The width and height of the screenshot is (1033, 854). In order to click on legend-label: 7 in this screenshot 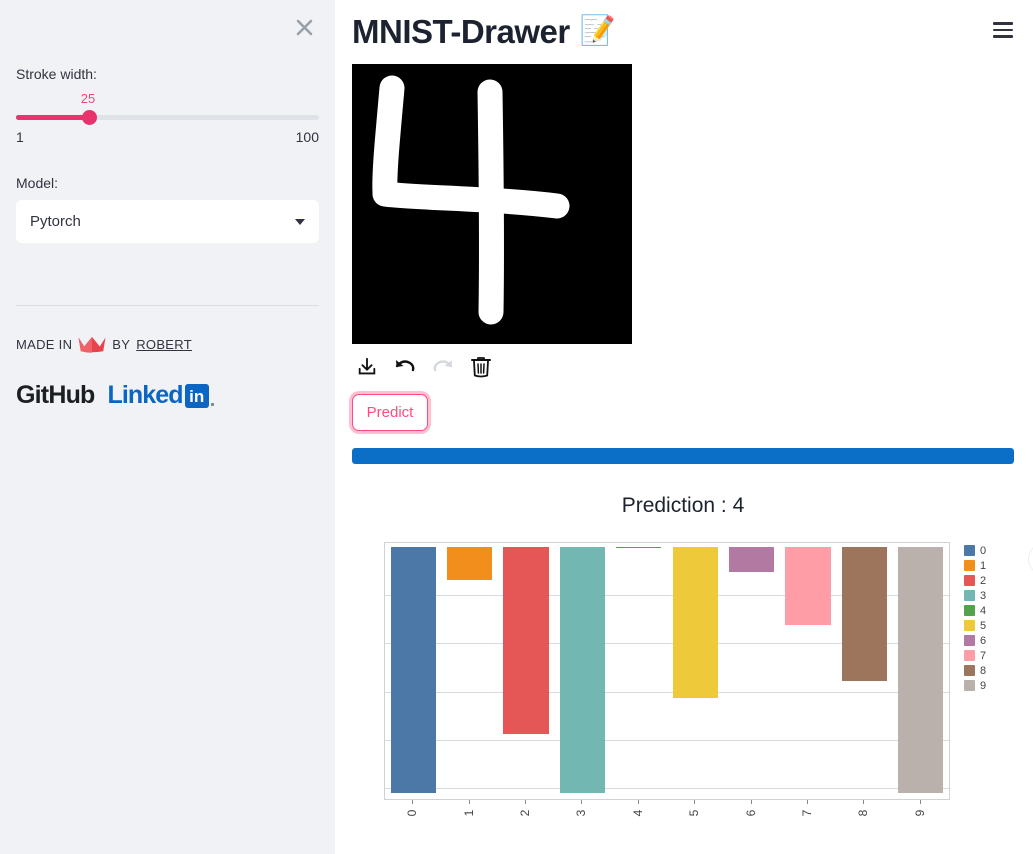, I will do `click(983, 655)`.